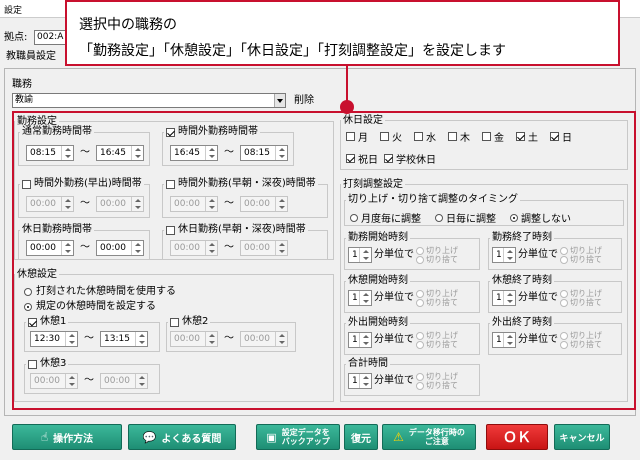  I want to click on weekday-item: 月, so click(357, 136).